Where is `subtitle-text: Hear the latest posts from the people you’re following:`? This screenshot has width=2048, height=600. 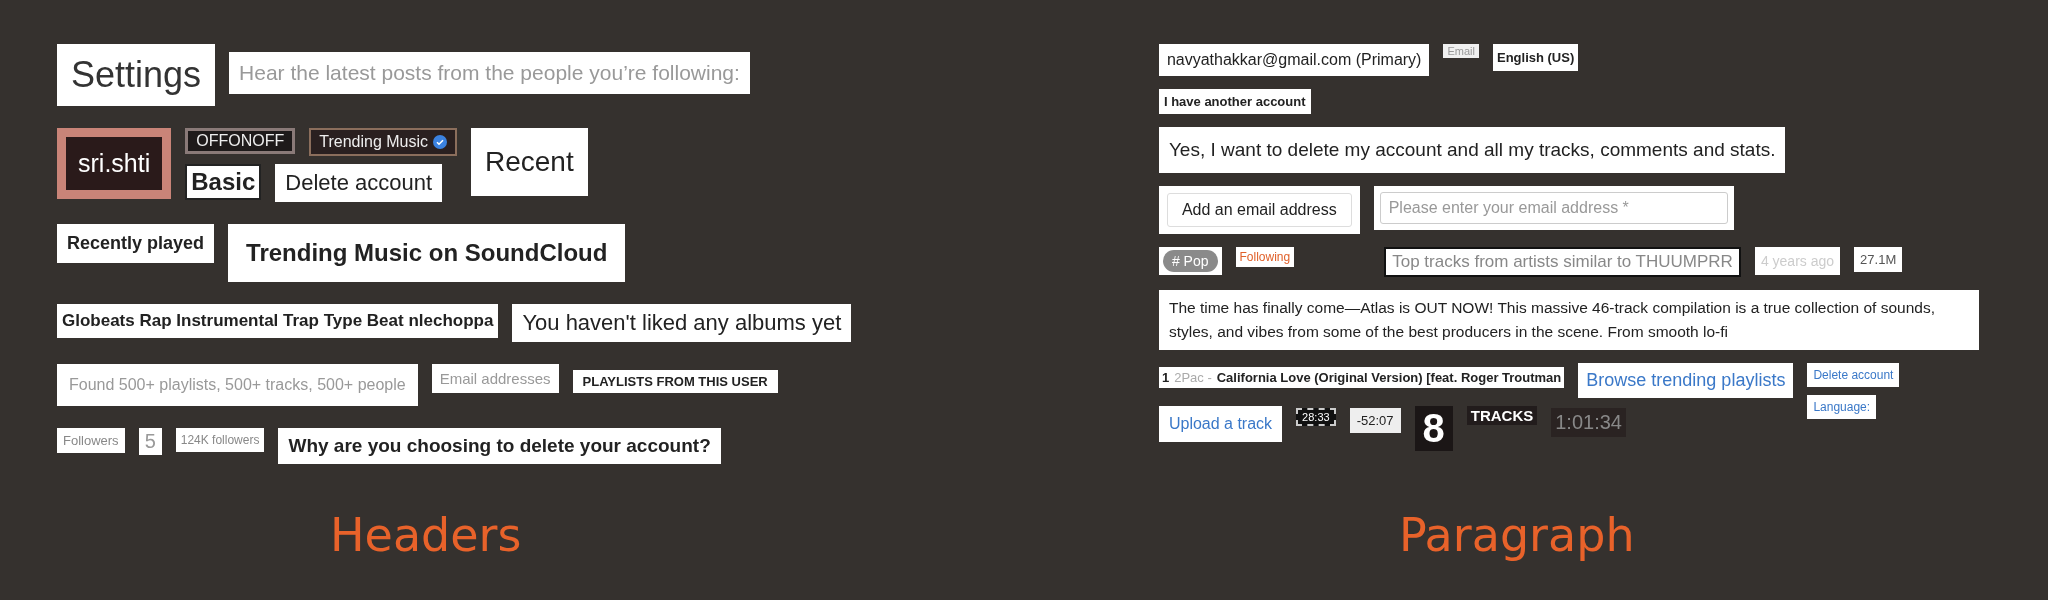 subtitle-text: Hear the latest posts from the people you’re following: is located at coordinates (489, 73).